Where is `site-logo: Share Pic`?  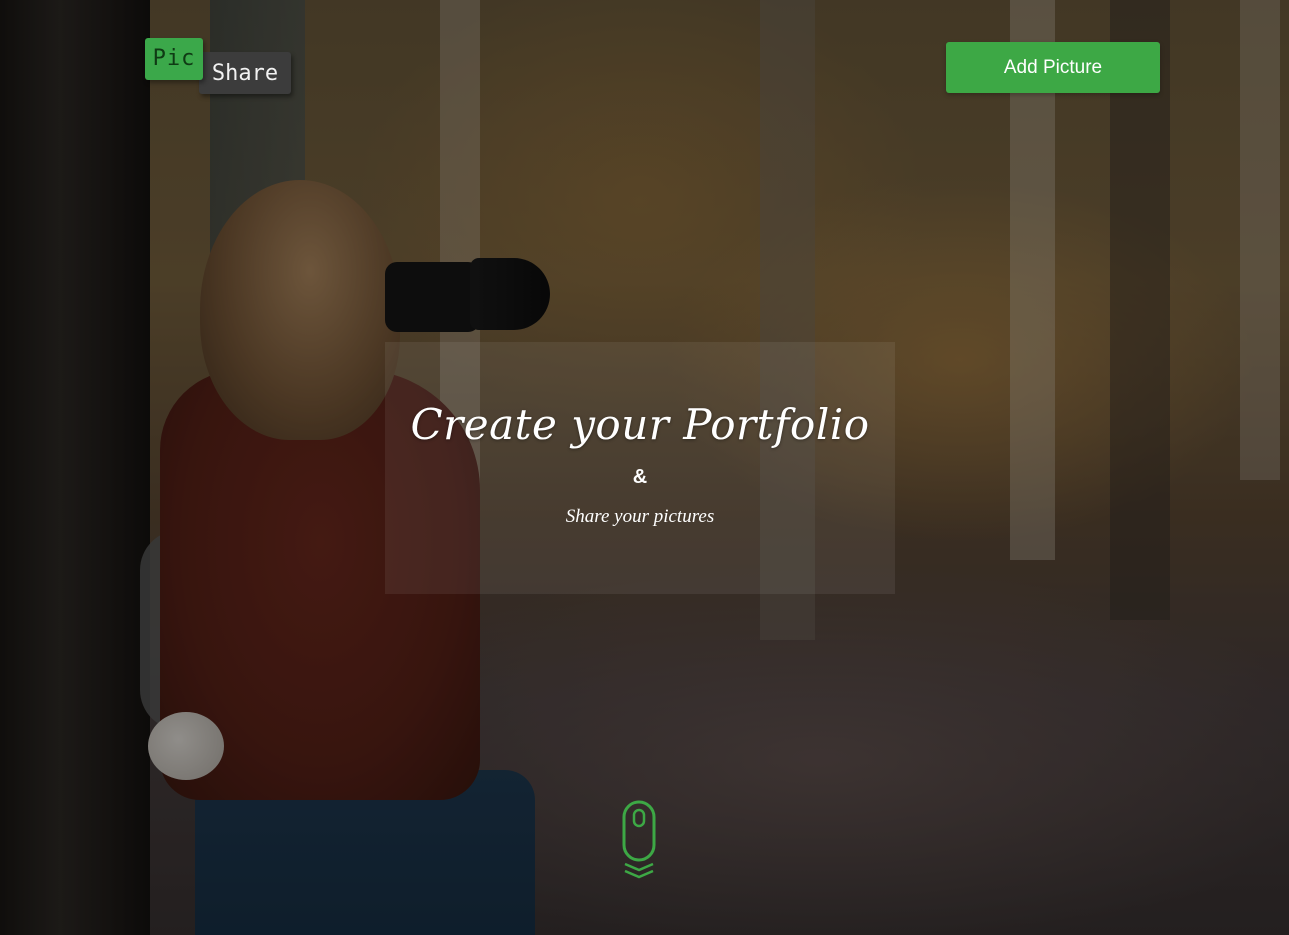 site-logo: Share Pic is located at coordinates (220, 68).